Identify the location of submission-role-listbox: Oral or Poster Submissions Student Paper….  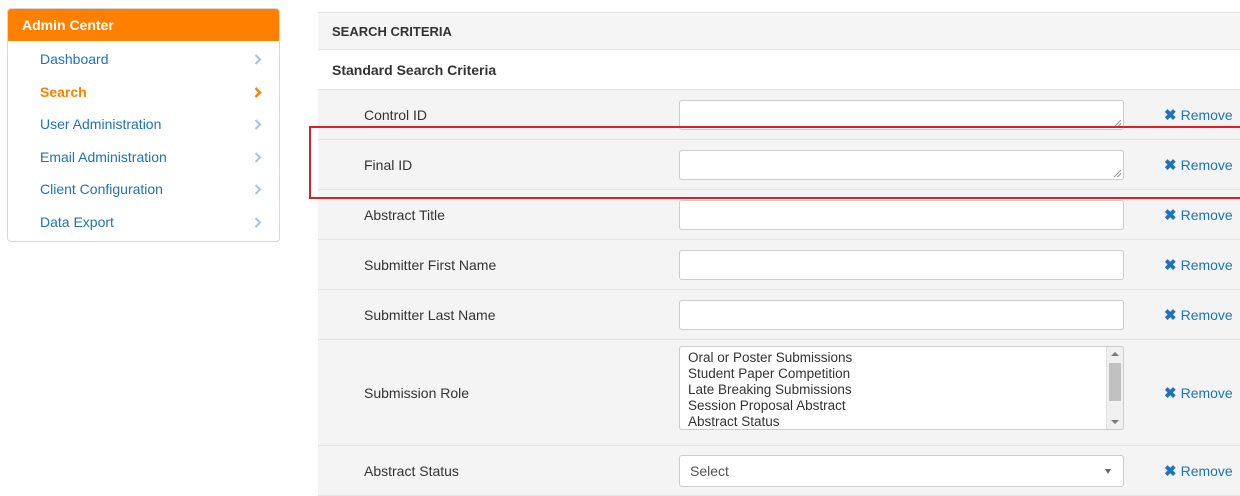
(901, 388).